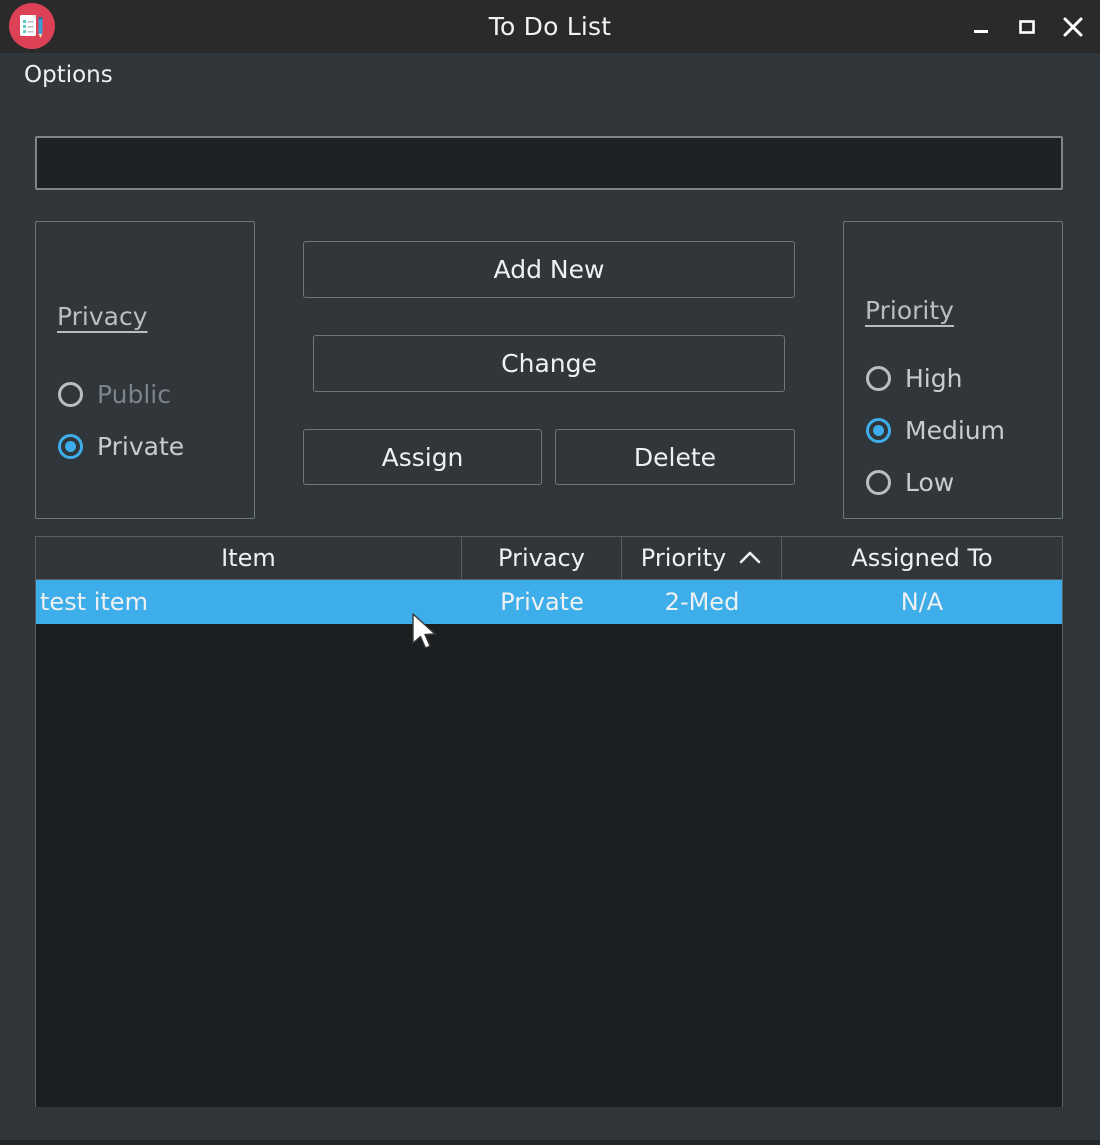 The image size is (1100, 1145). Describe the element at coordinates (702, 602) in the screenshot. I see `cell-priority: 2-Med` at that location.